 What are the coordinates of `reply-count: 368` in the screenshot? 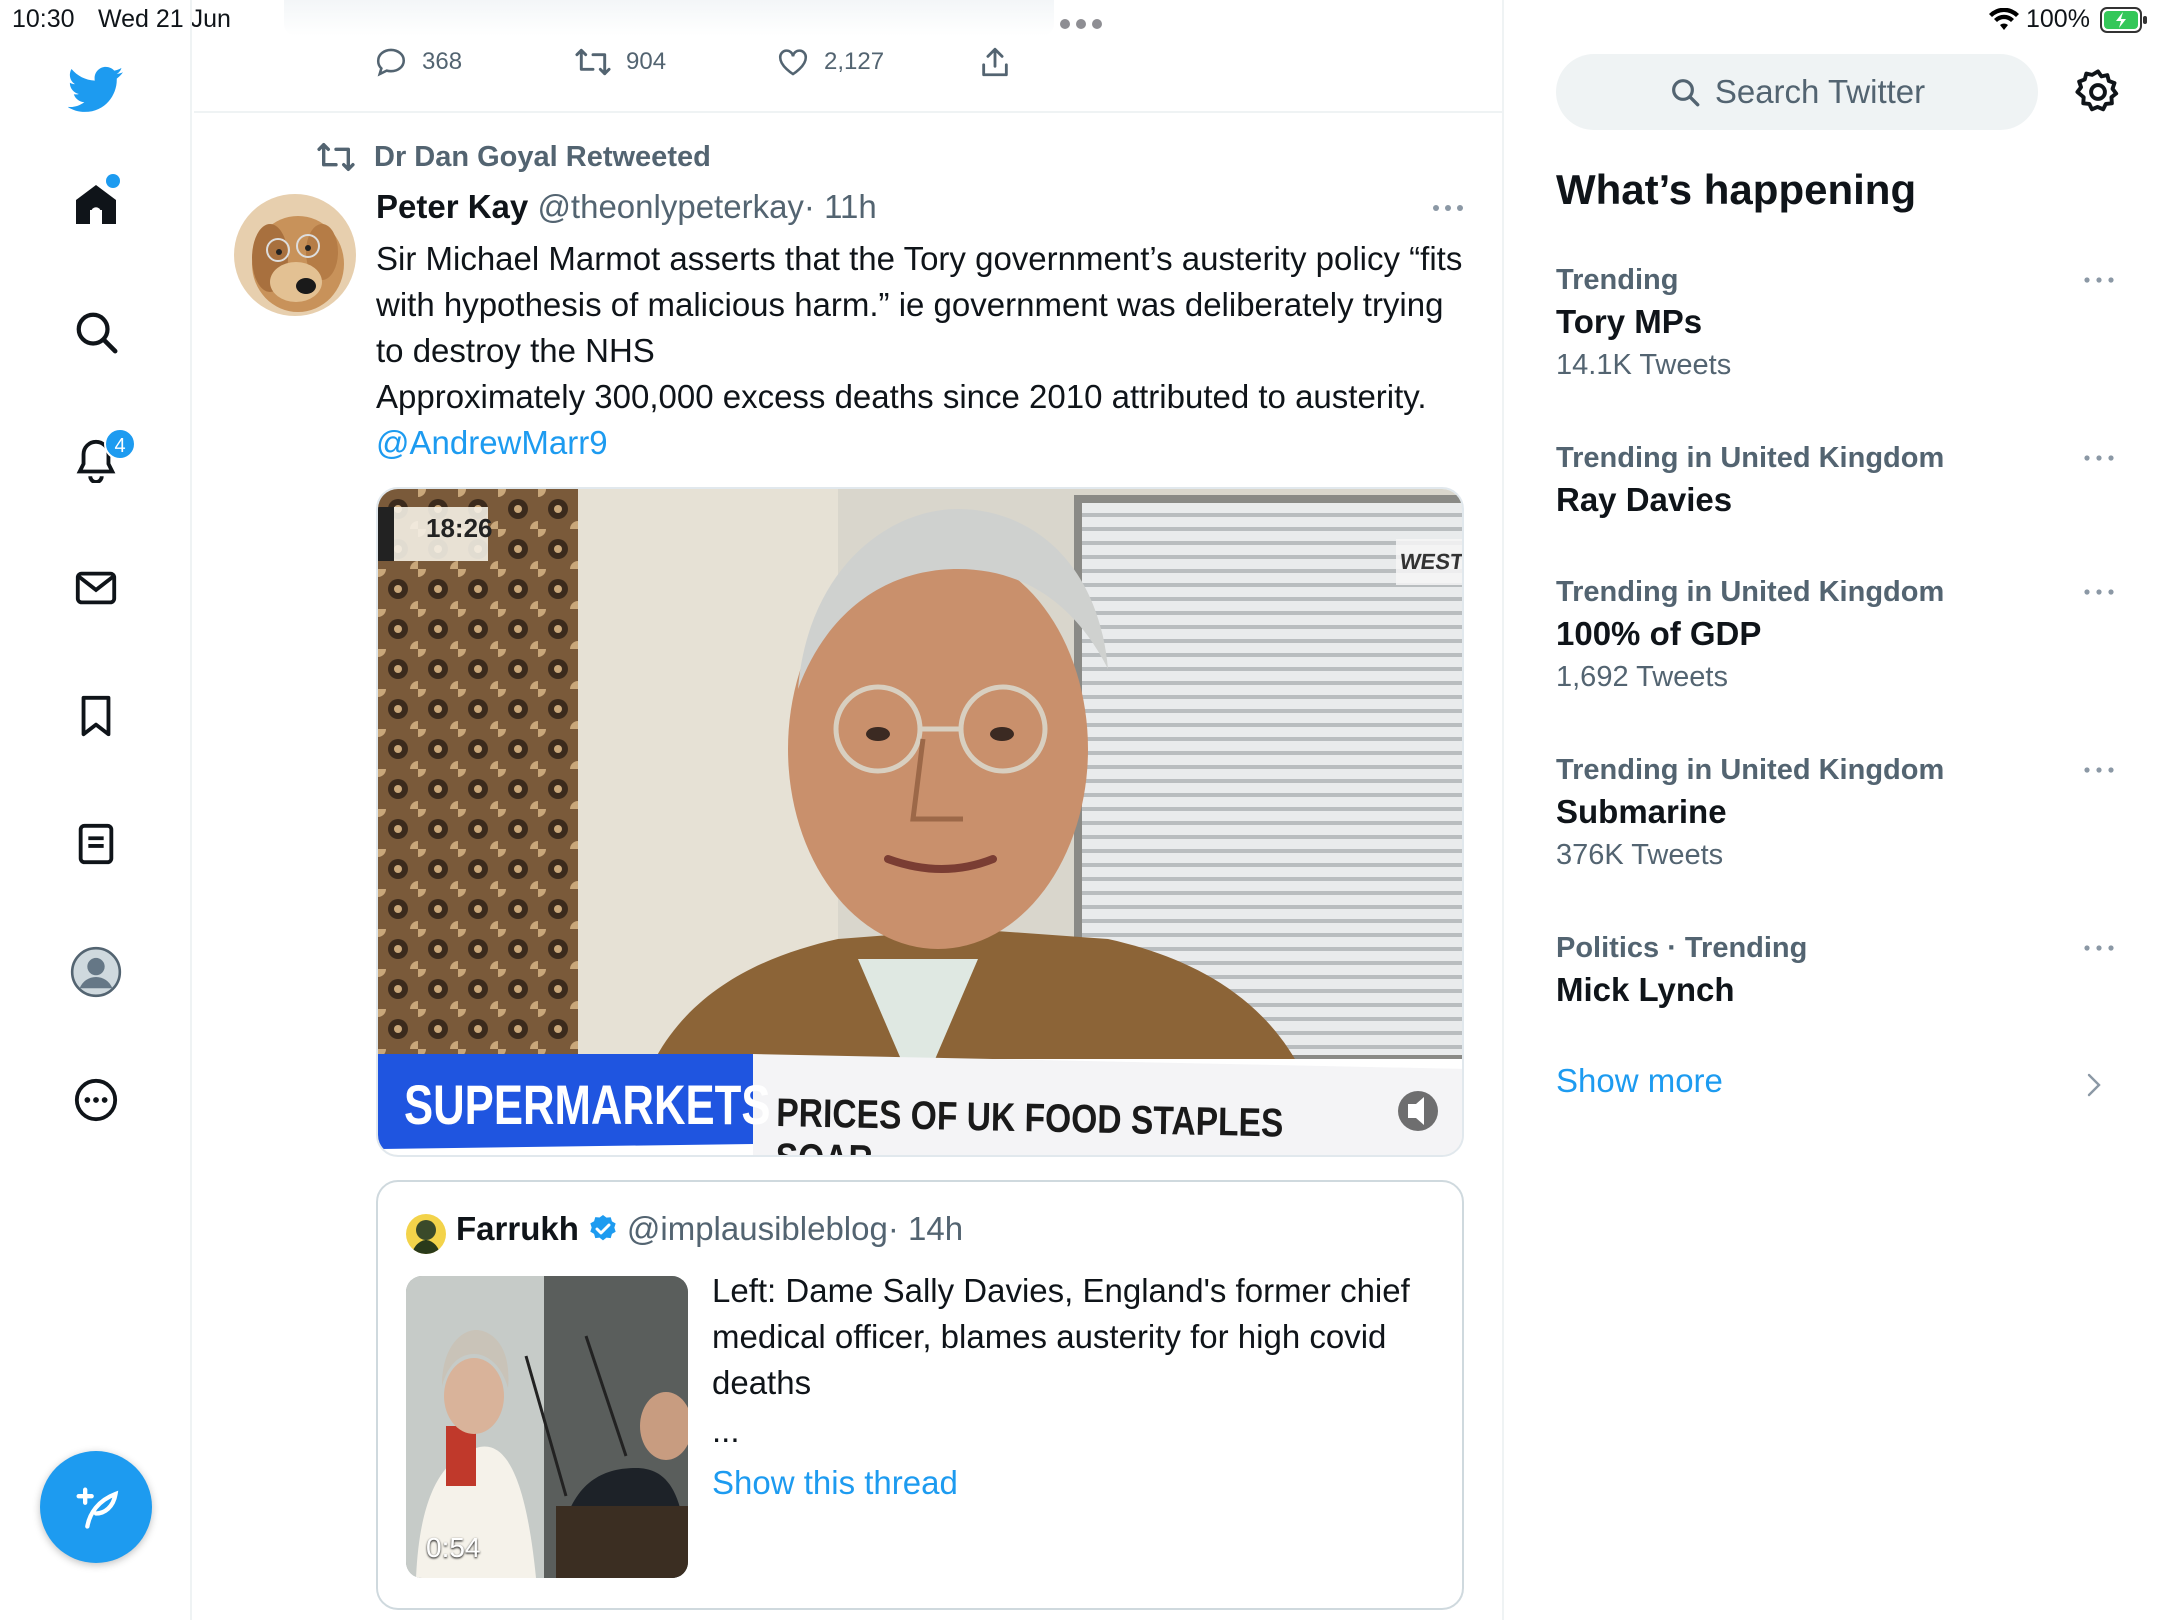 It's located at (442, 61).